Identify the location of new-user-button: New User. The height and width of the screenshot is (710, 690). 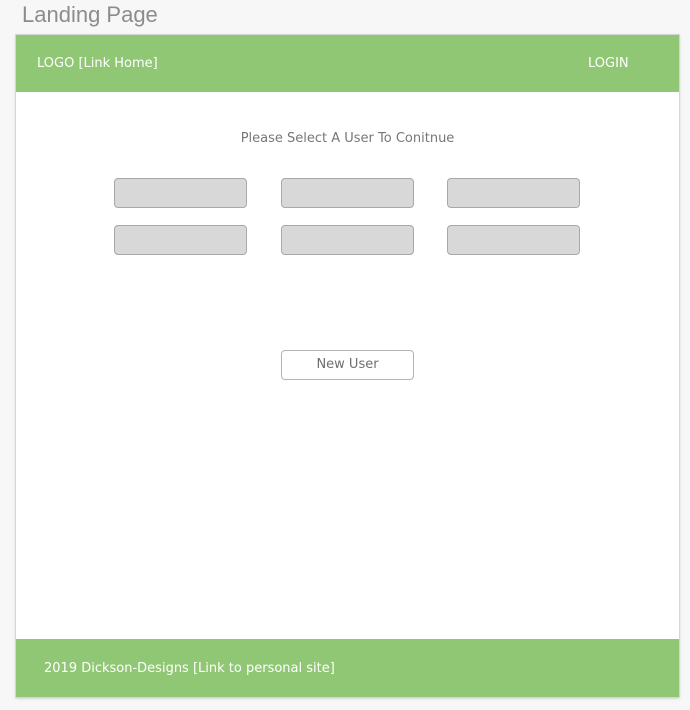
(347, 365).